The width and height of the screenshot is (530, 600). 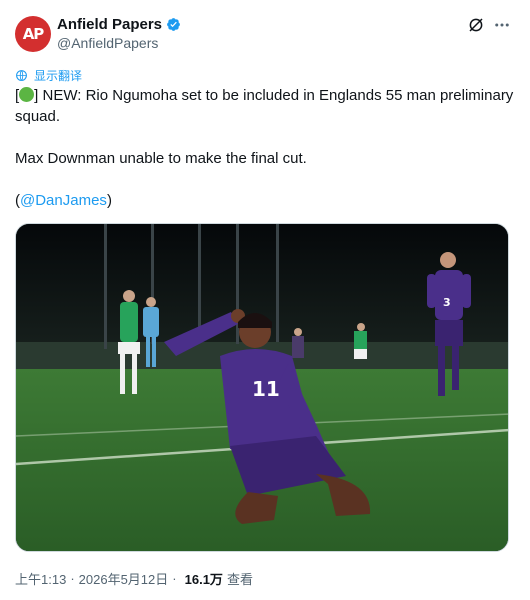 What do you see at coordinates (266, 389) in the screenshot?
I see `main-player-number: 11` at bounding box center [266, 389].